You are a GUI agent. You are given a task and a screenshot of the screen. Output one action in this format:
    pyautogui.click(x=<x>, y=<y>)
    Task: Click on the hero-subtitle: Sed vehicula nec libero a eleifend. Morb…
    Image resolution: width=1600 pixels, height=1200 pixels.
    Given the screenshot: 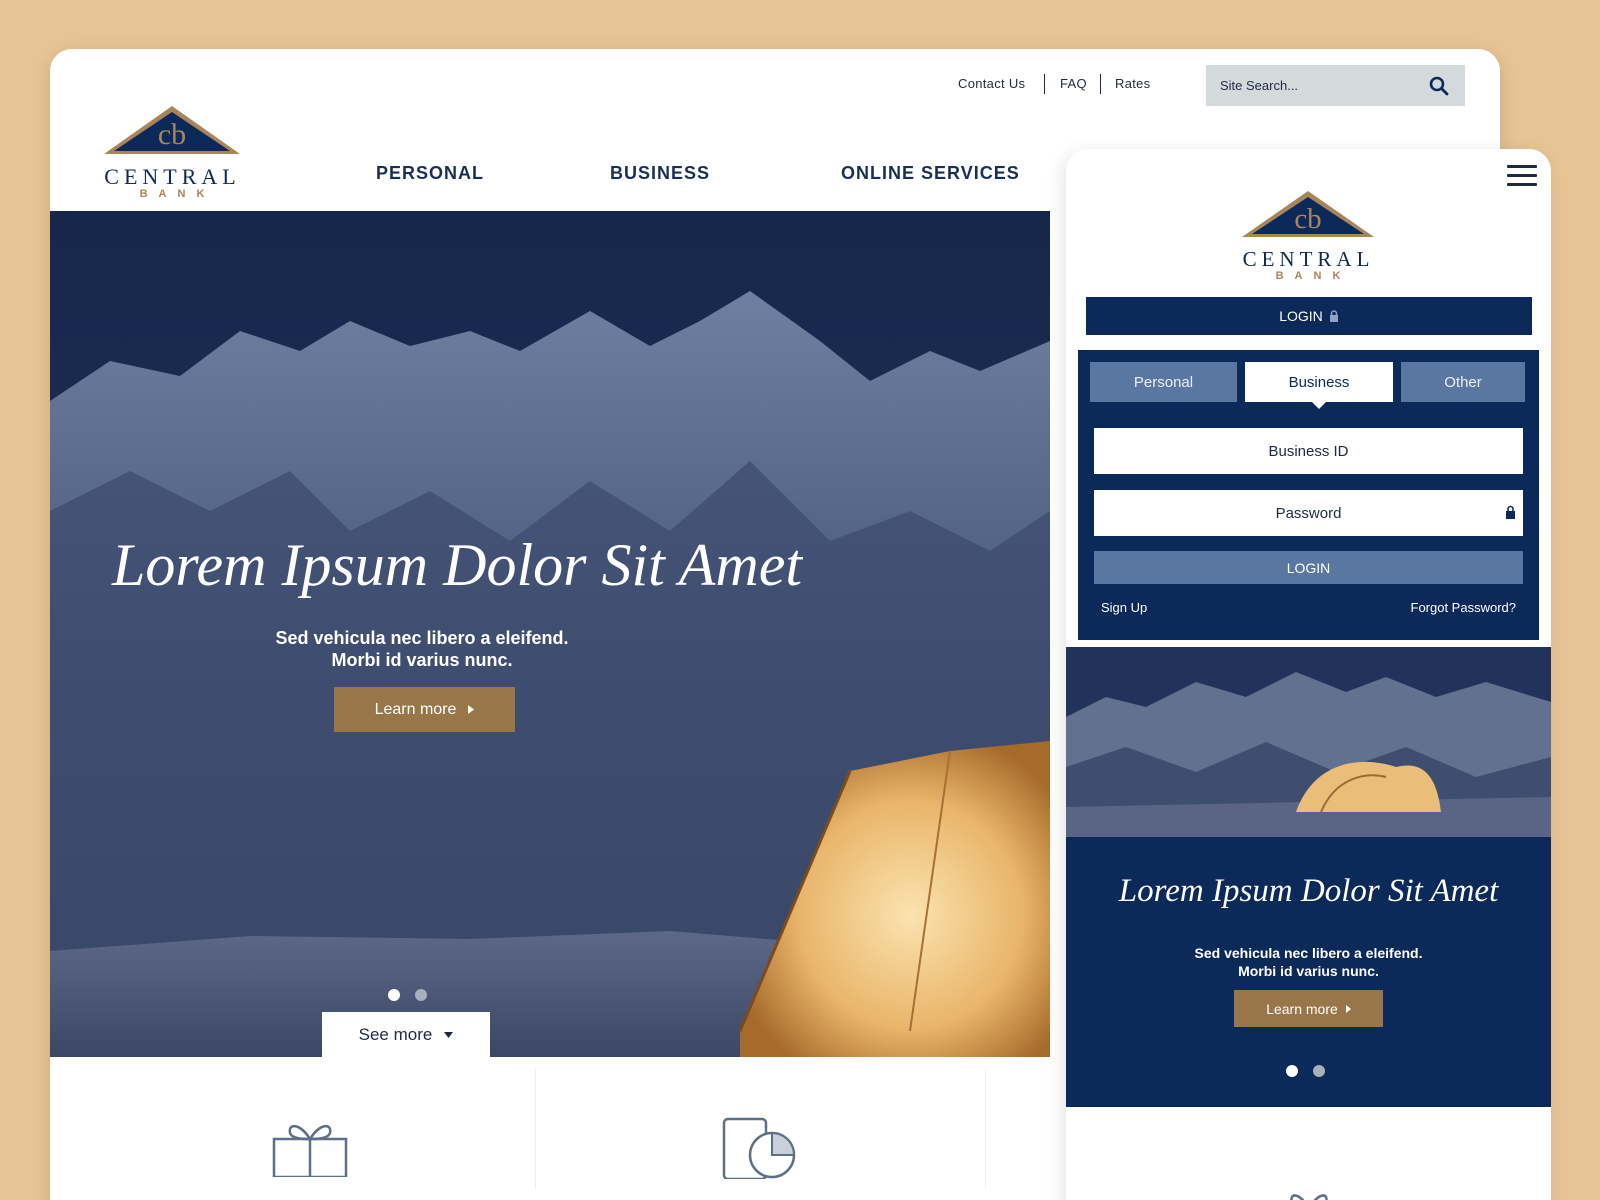 What is the action you would take?
    pyautogui.click(x=422, y=649)
    